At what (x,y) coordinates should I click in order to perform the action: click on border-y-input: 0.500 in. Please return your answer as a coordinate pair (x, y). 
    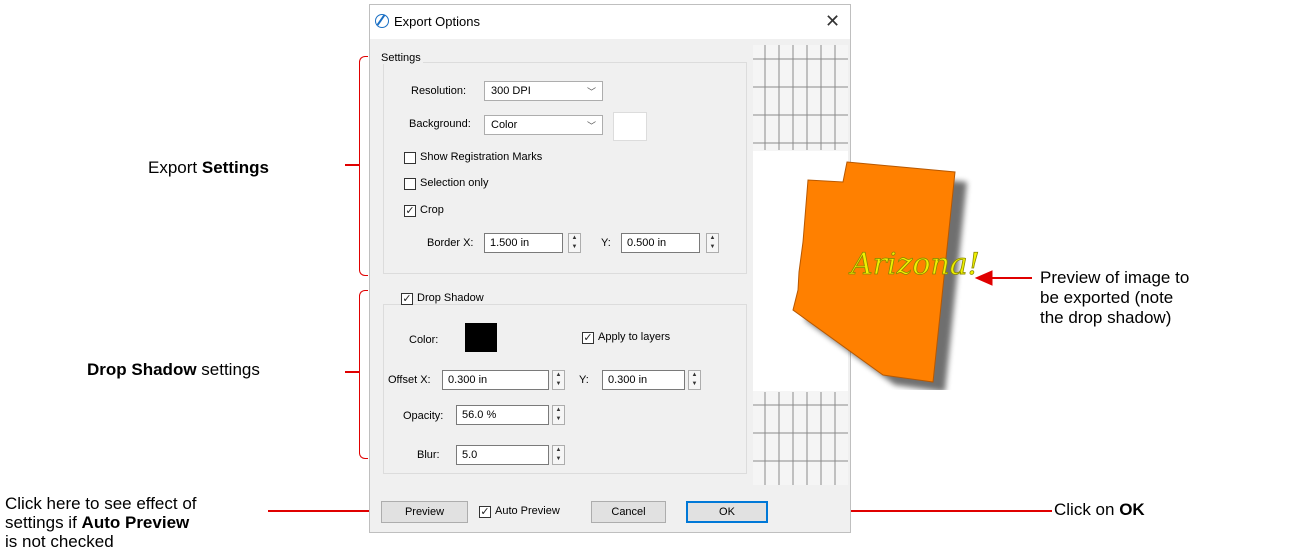
    Looking at the image, I should click on (660, 243).